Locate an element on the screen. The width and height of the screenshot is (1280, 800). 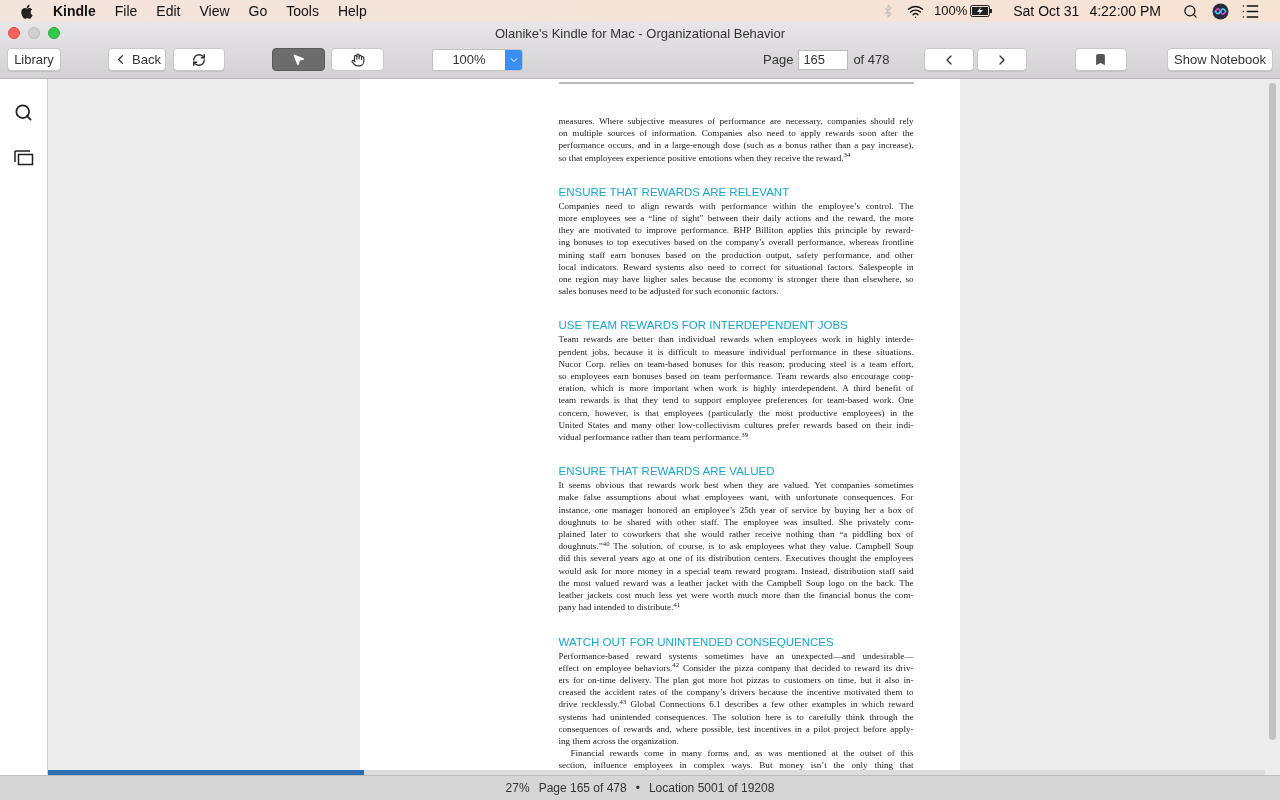
tool-button is located at coordinates (298, 59).